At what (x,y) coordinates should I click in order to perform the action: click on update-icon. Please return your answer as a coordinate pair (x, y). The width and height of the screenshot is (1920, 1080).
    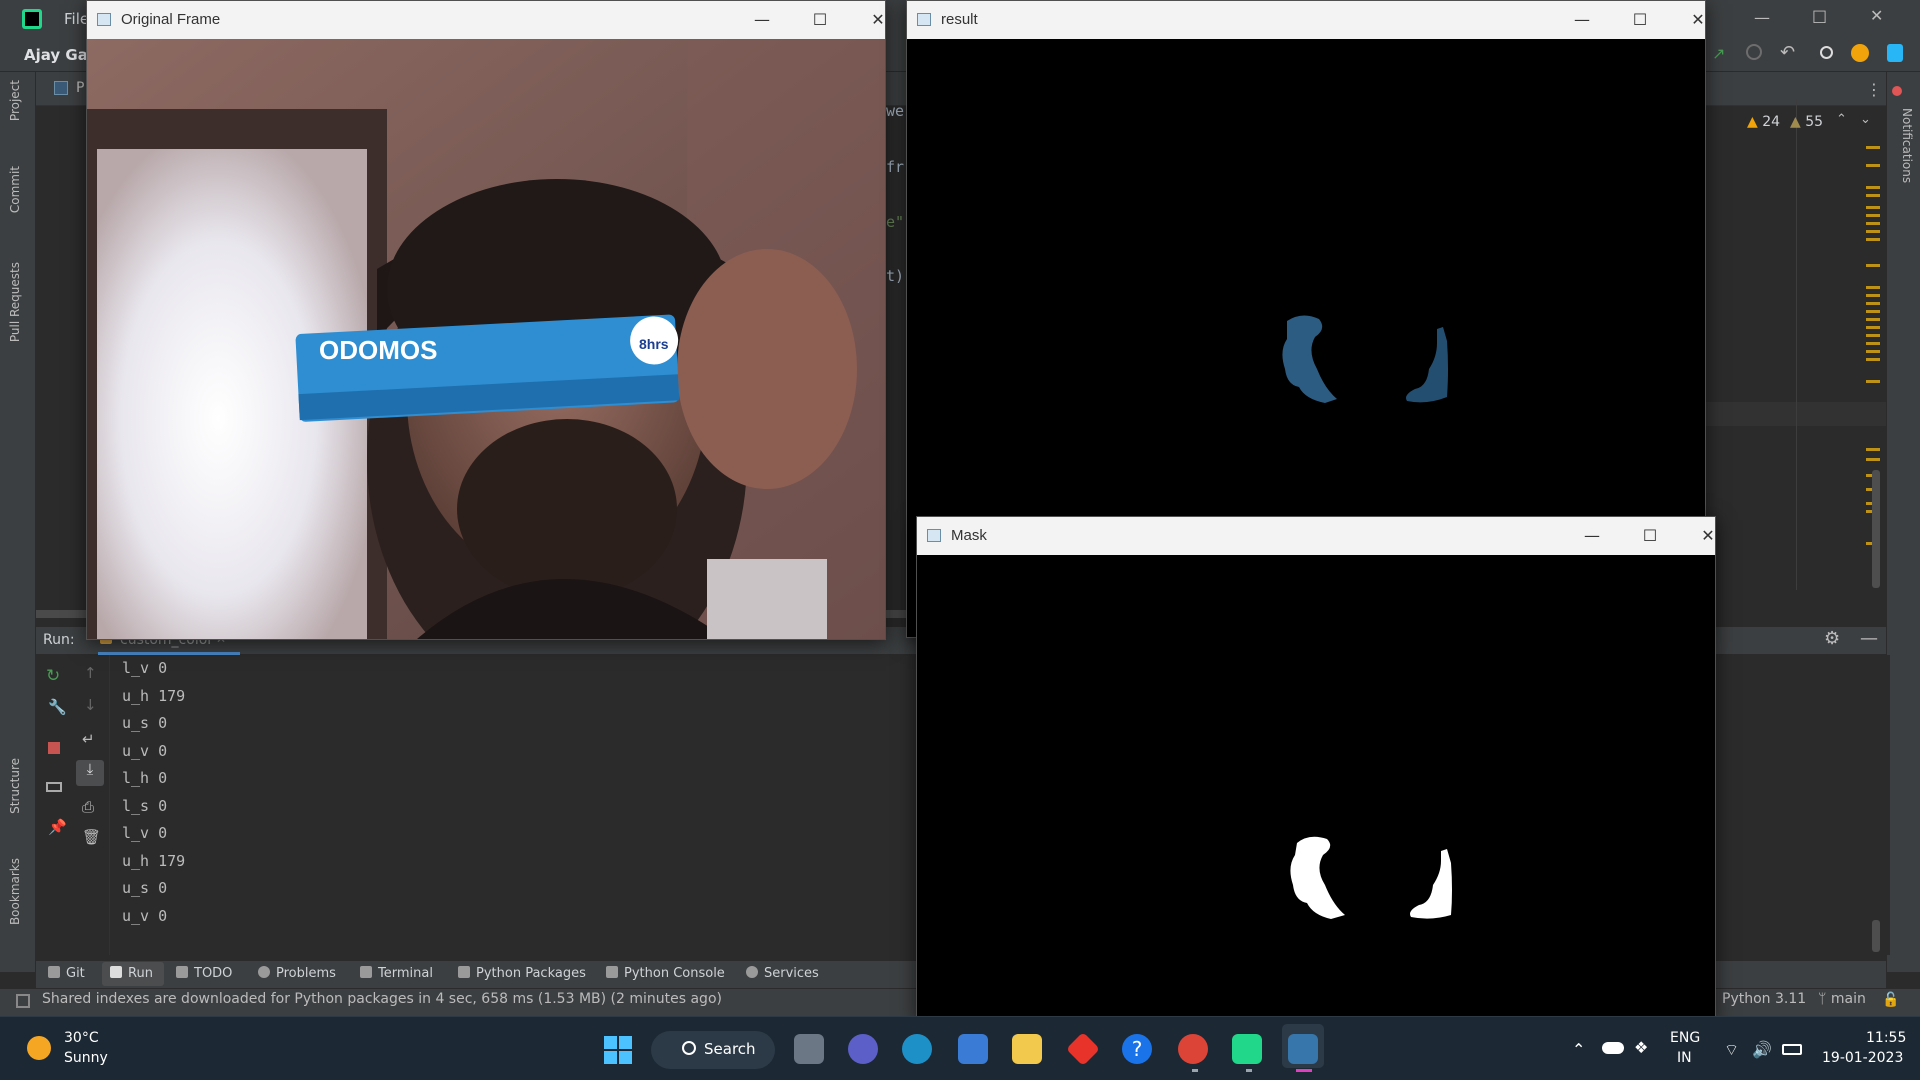
    Looking at the image, I should click on (1860, 53).